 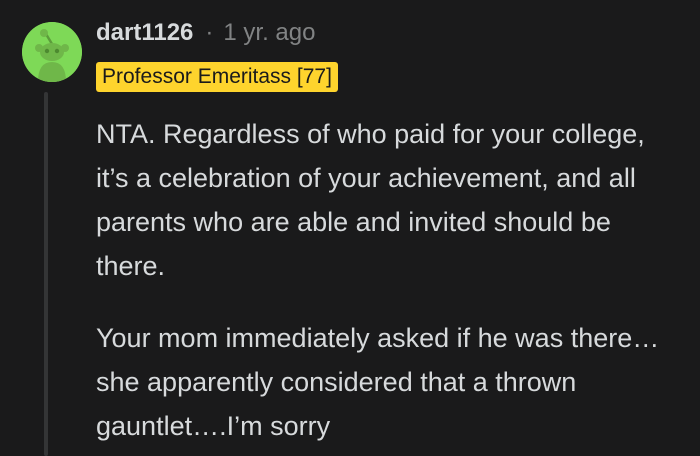 What do you see at coordinates (144, 33) in the screenshot?
I see `username-link: dart1126` at bounding box center [144, 33].